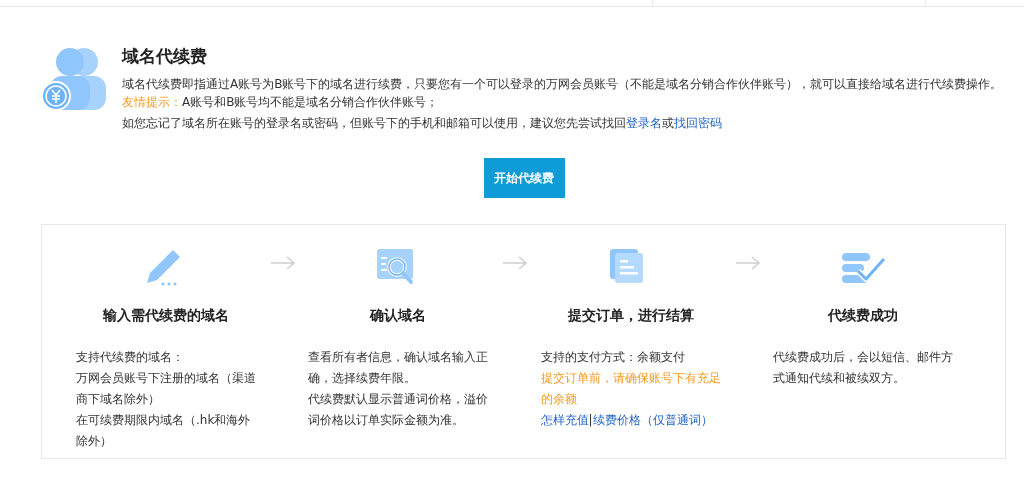 The width and height of the screenshot is (1024, 477). I want to click on text-line: 代续费默认显示普通词价格，溢价词价格以订单实际金额为准。, so click(399, 410).